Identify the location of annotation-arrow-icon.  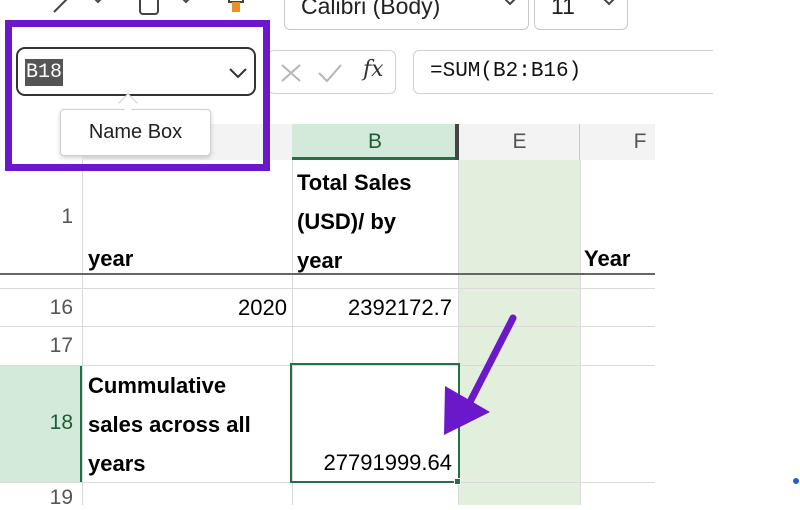
(480, 374).